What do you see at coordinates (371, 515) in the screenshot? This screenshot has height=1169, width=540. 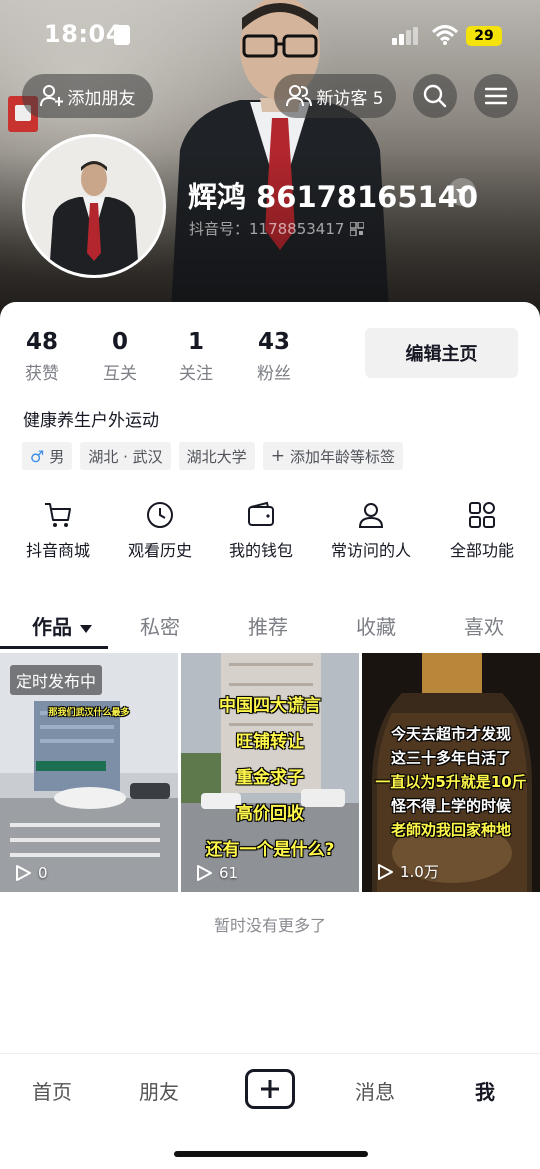 I see `person-icon` at bounding box center [371, 515].